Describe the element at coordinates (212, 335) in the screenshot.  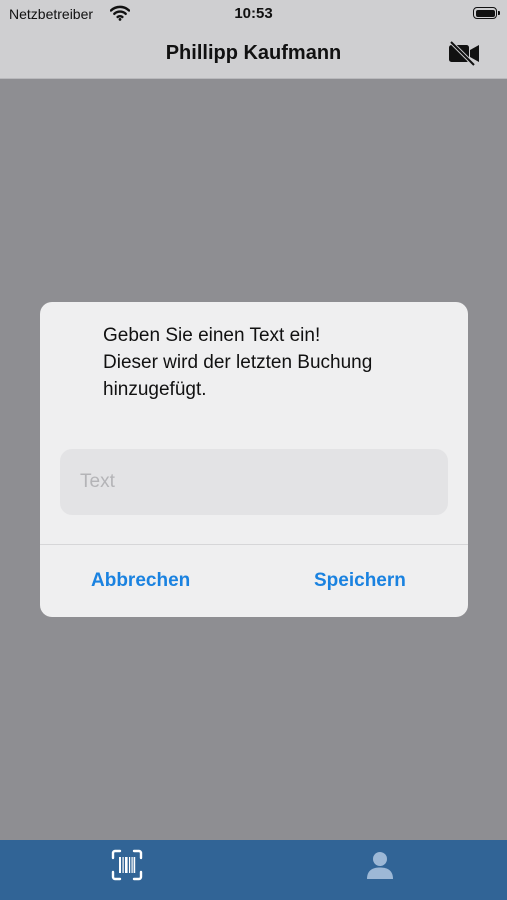
I see `dialog-message-line: Geben Sie einen Text ein!` at that location.